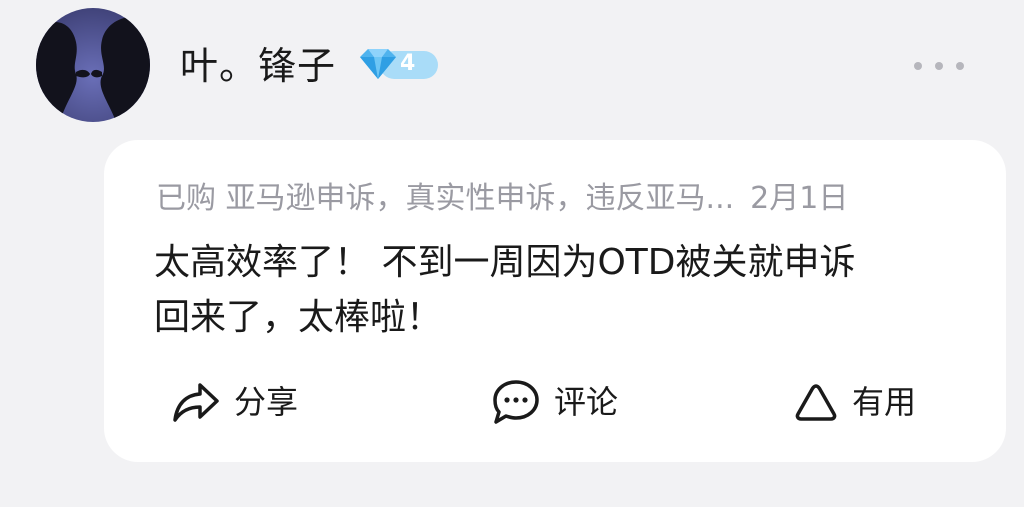  I want to click on avatar, so click(93, 65).